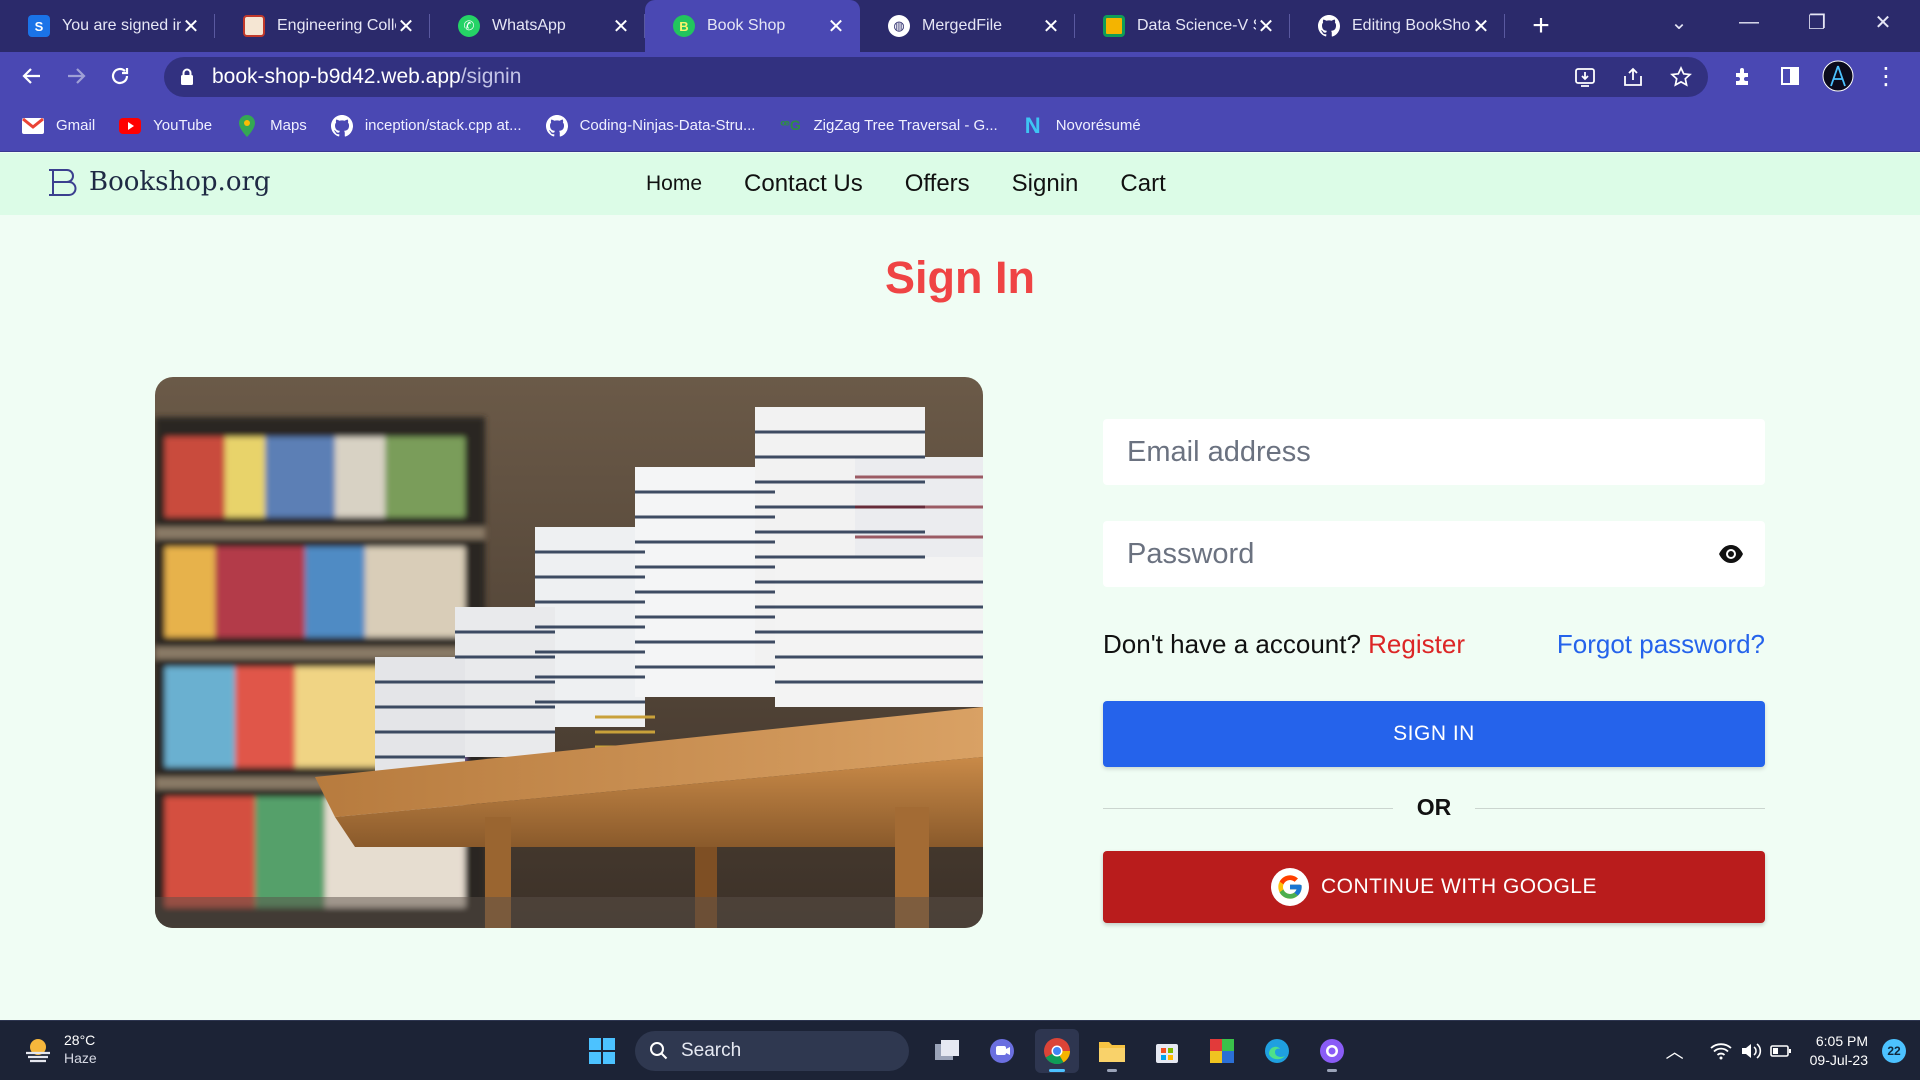 This screenshot has height=1080, width=1920. I want to click on google-g-icon, so click(1289, 887).